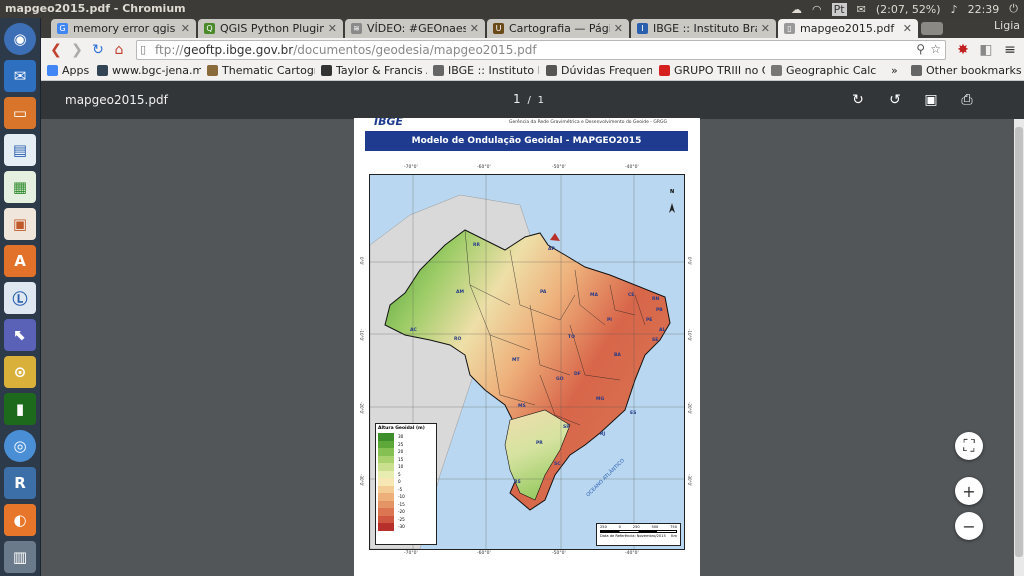  What do you see at coordinates (969, 491) in the screenshot?
I see `zoom-in-button: +` at bounding box center [969, 491].